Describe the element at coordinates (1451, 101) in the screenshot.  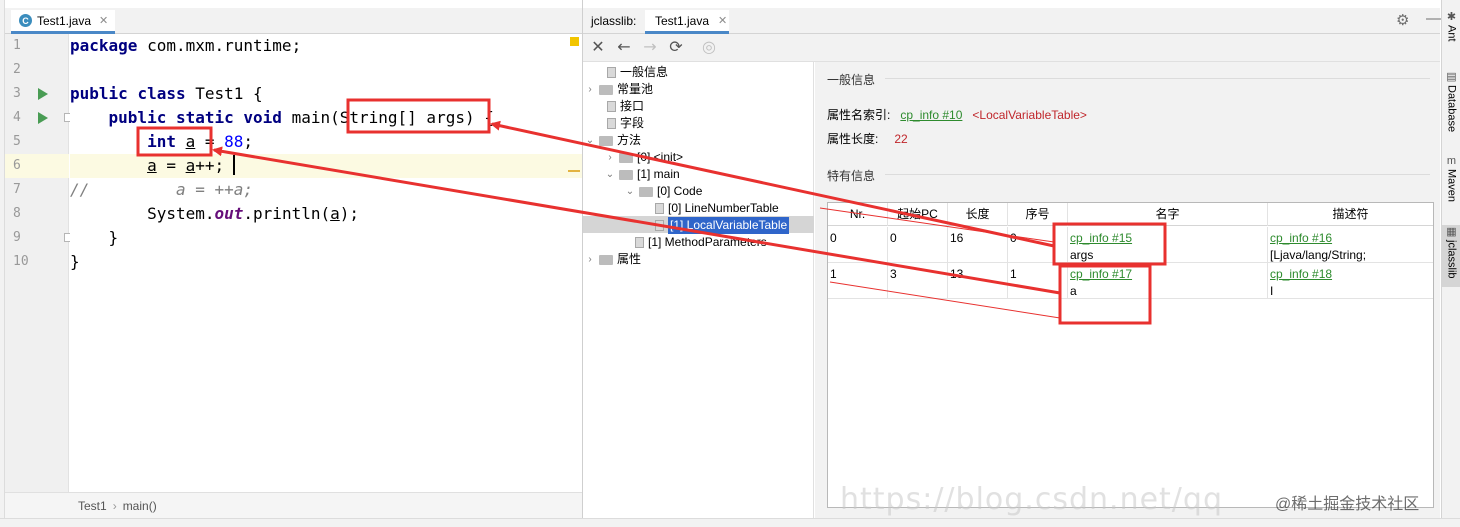
I see `tool-tab-database: ▤ Database` at that location.